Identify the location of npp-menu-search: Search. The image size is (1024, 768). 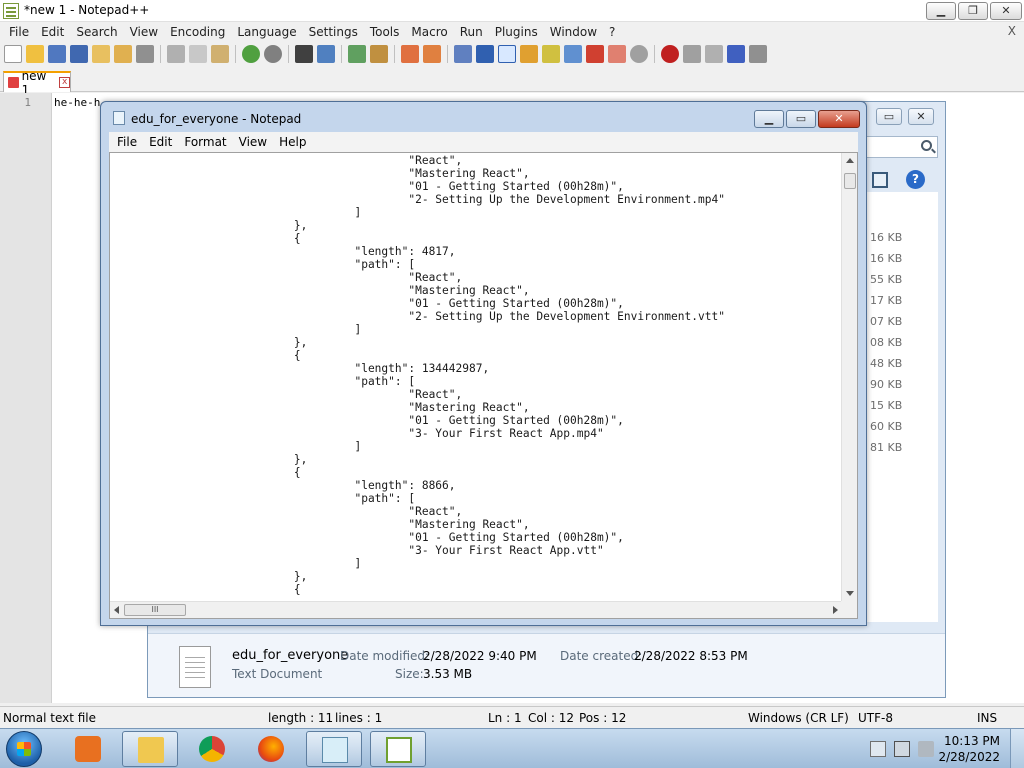
(96, 32).